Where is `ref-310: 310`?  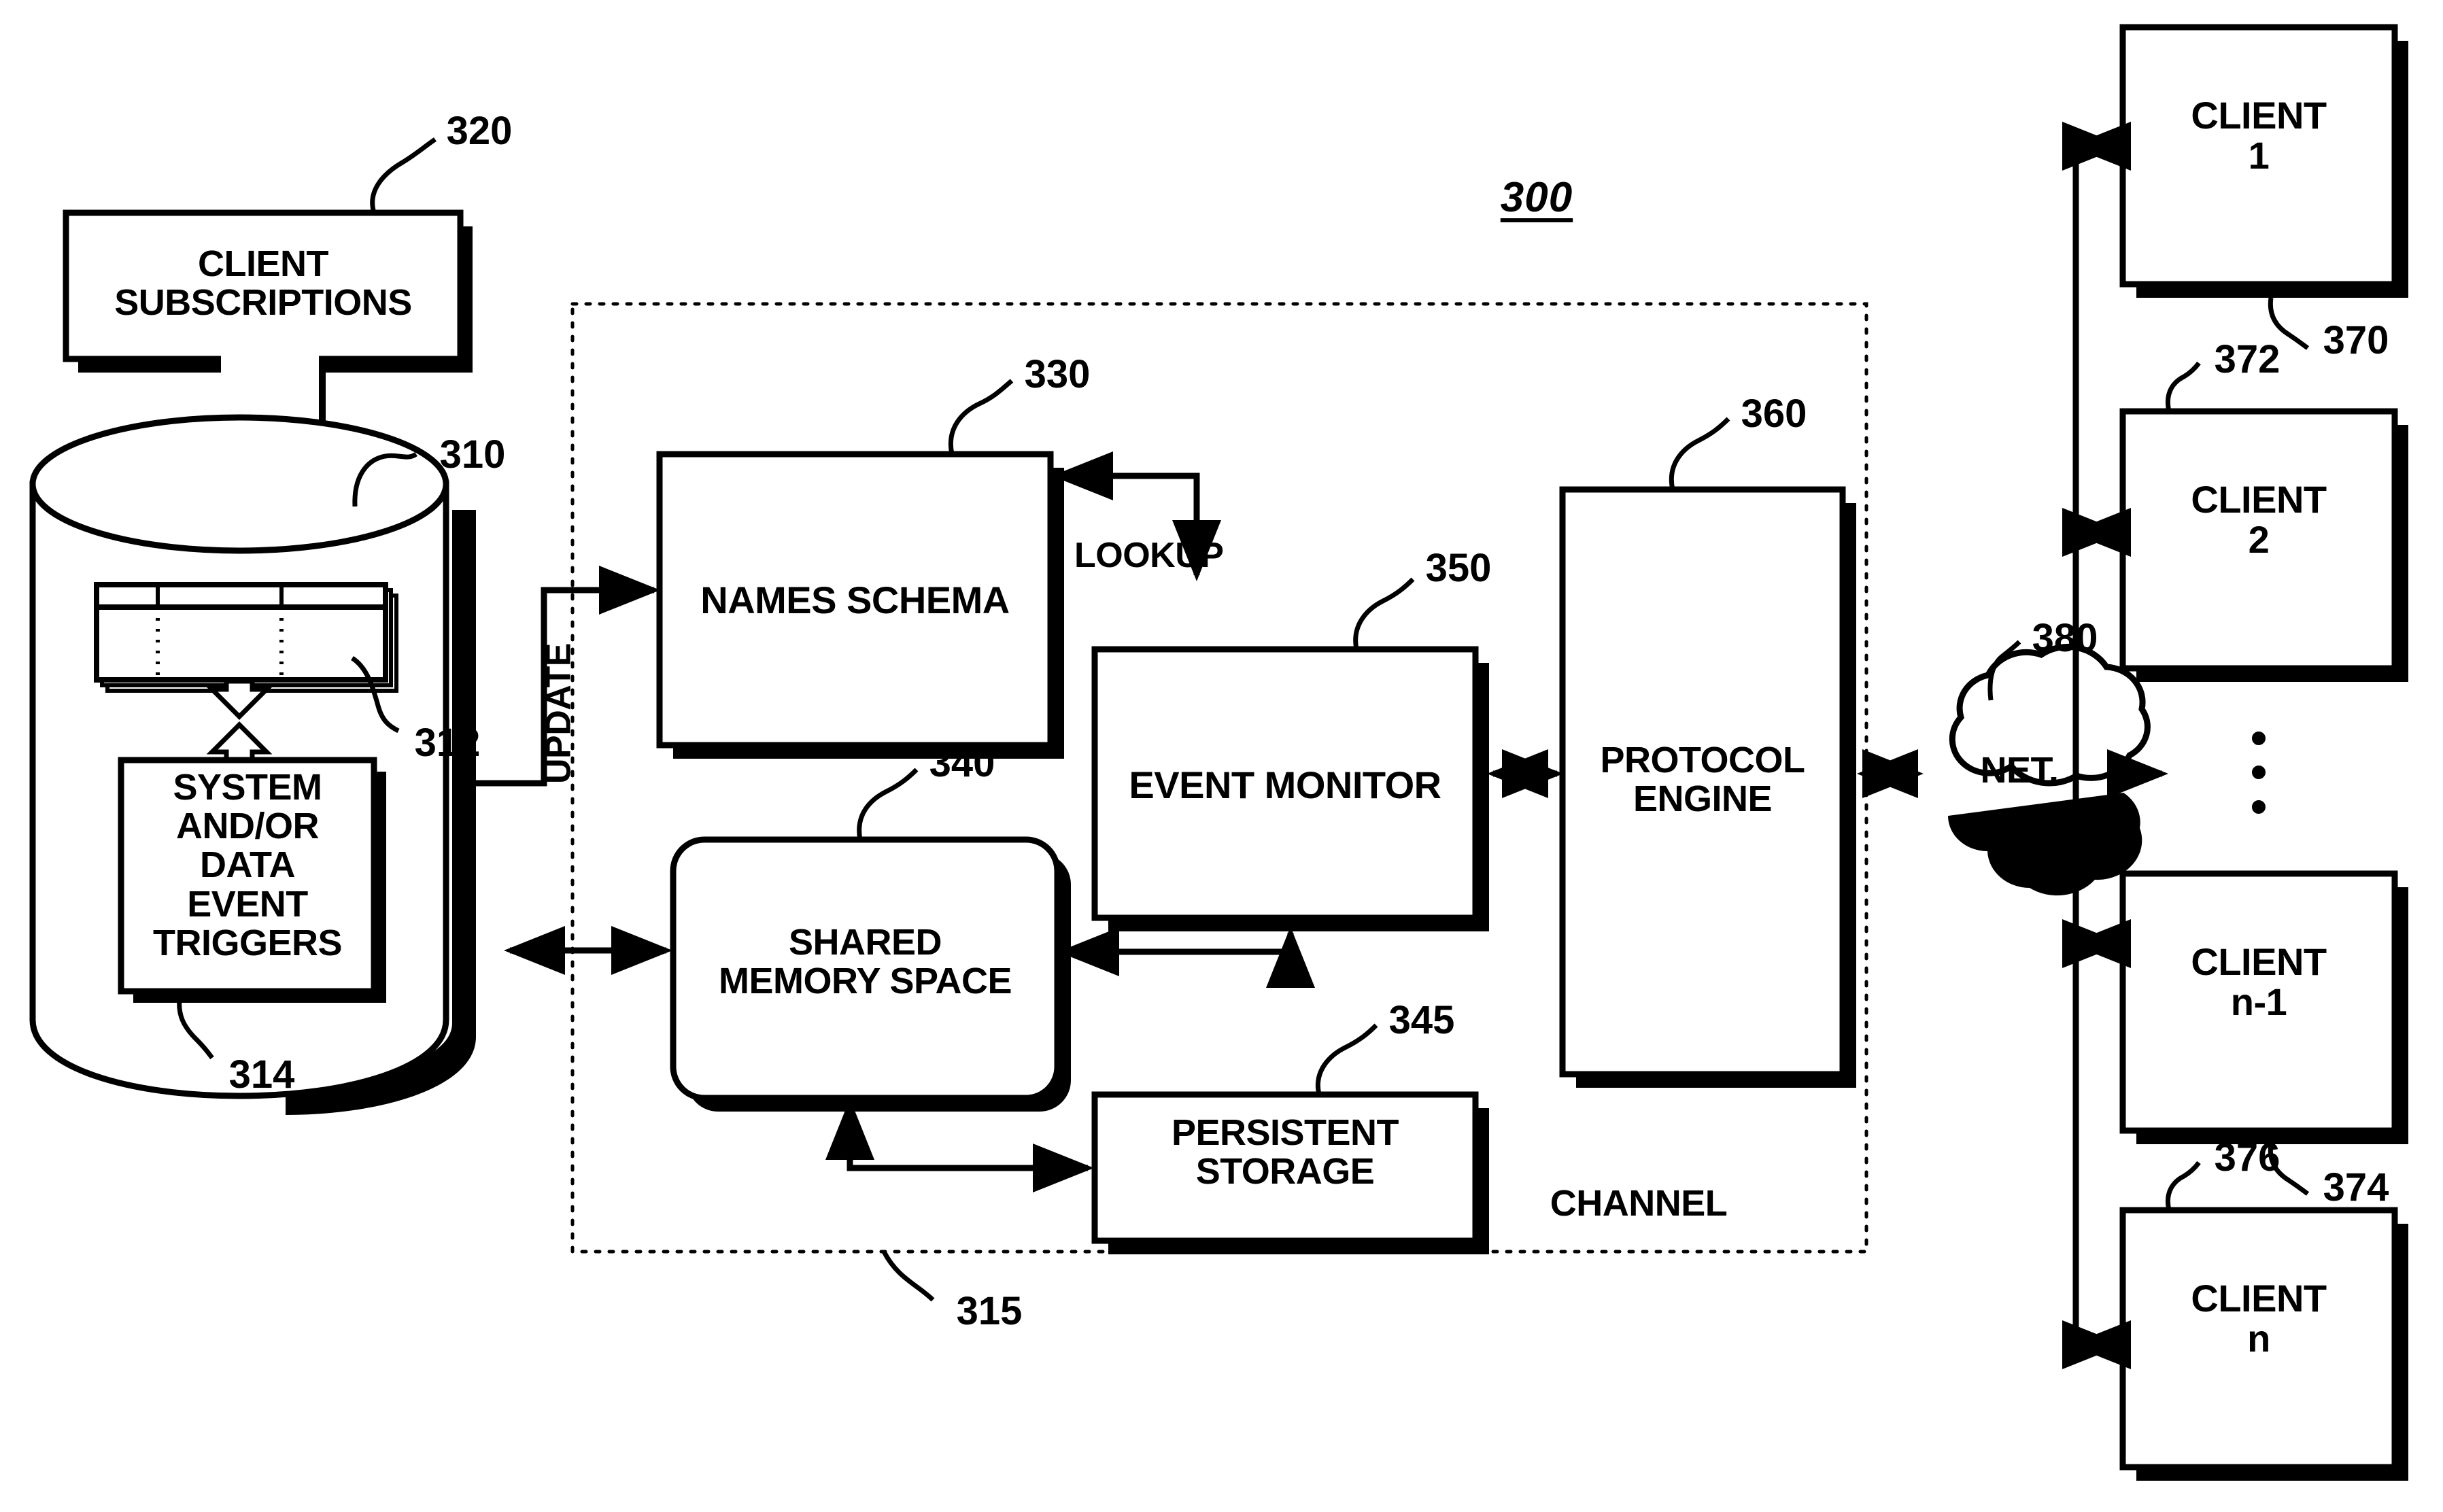
ref-310: 310 is located at coordinates (472, 454).